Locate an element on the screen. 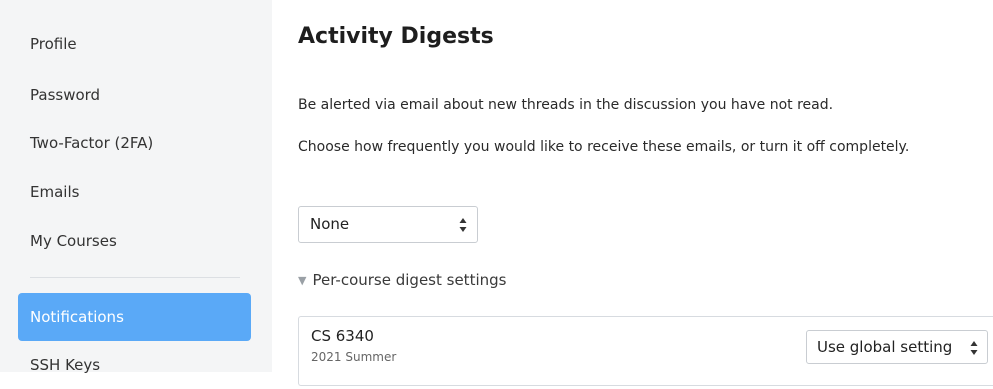 The image size is (993, 389). sidebar-item-ssh-keys: SSH Keys is located at coordinates (134, 365).